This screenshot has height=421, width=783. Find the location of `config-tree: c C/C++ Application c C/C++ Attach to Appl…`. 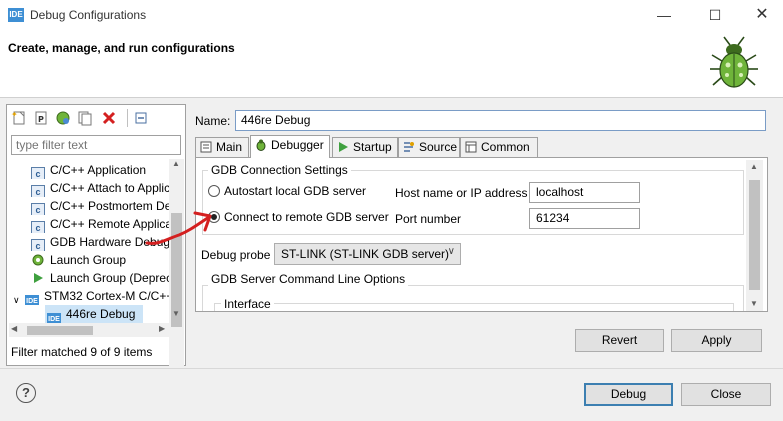

config-tree: c C/C++ Application c C/C++ Attach to Appl… is located at coordinates (88, 290).